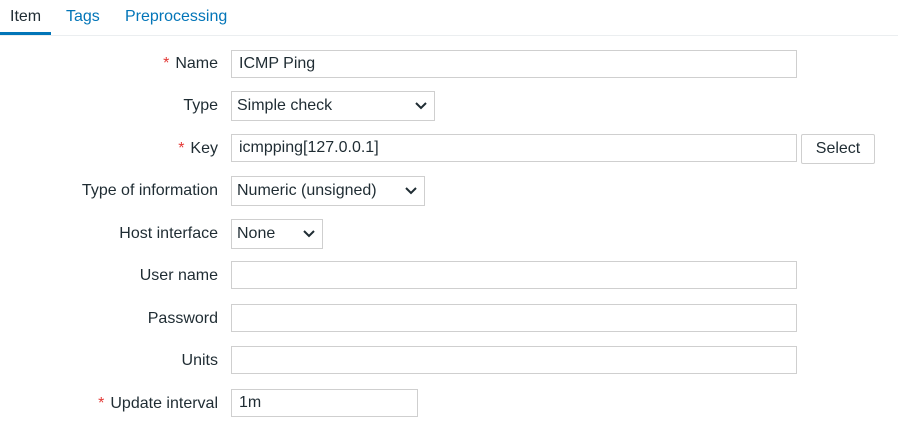 The image size is (898, 425). I want to click on user-name-input, so click(514, 275).